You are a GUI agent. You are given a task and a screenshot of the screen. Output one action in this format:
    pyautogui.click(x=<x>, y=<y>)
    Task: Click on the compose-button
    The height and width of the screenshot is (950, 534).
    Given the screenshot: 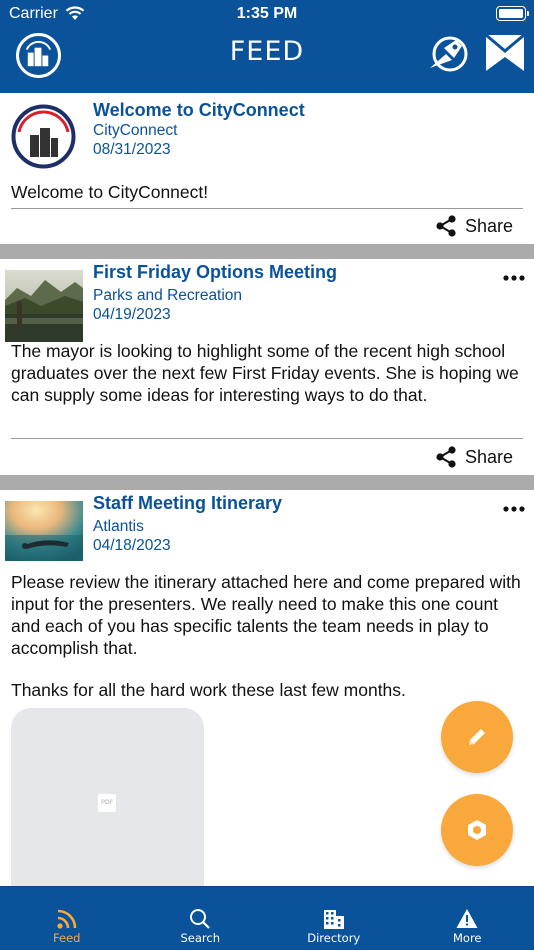 What is the action you would take?
    pyautogui.click(x=477, y=737)
    